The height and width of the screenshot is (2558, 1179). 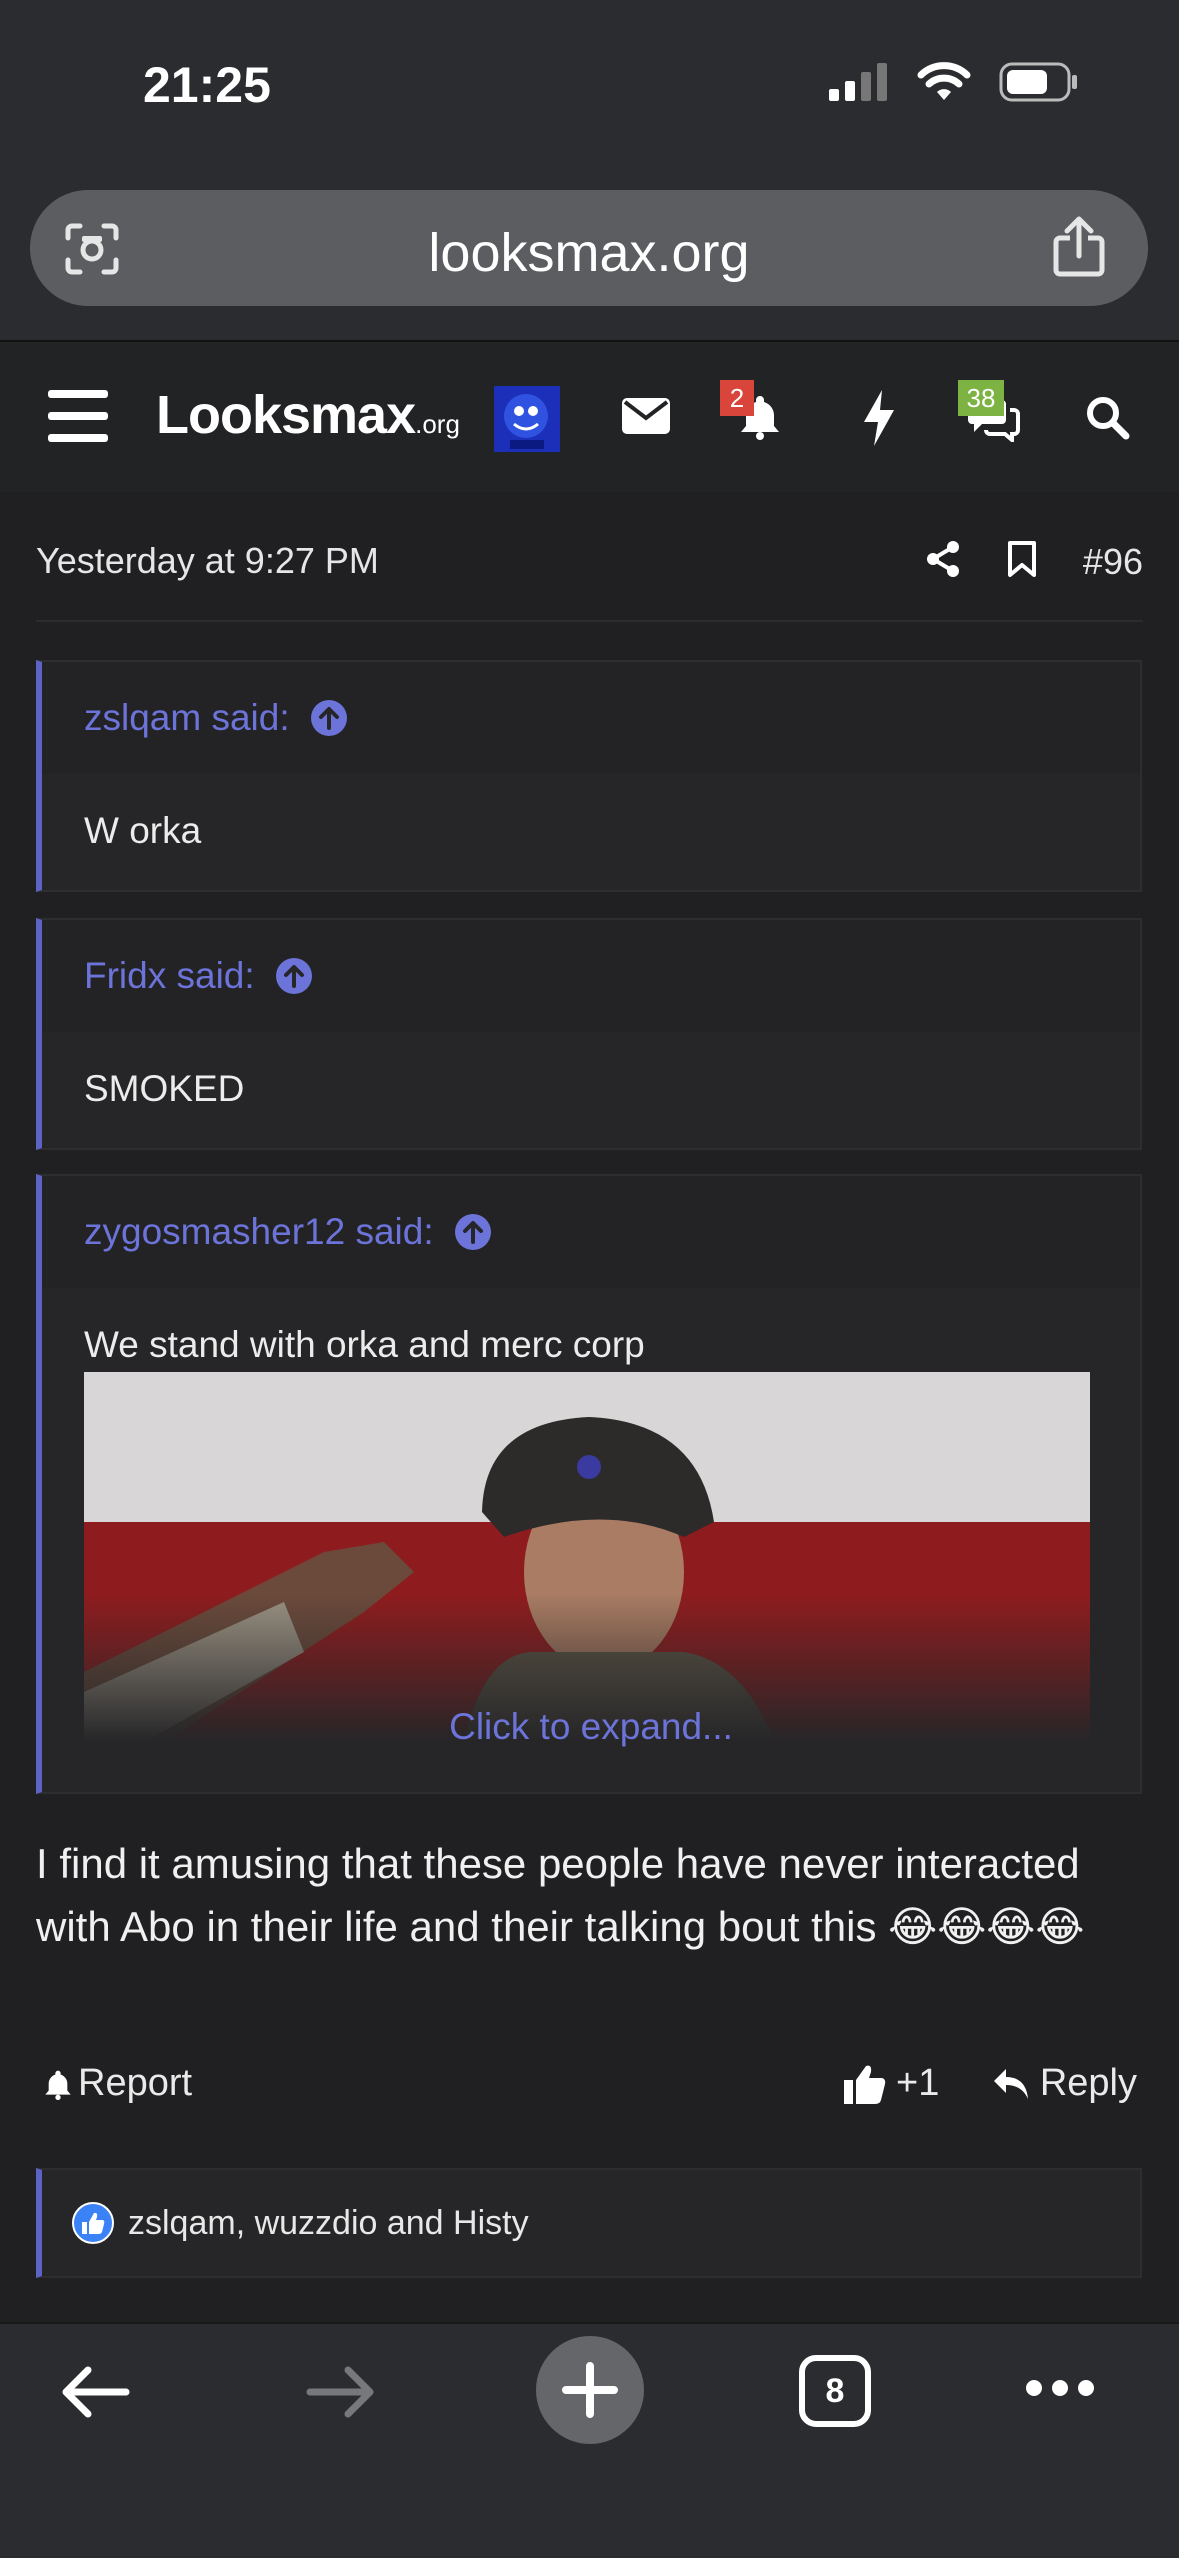 What do you see at coordinates (943, 561) in the screenshot?
I see `share-post-icon` at bounding box center [943, 561].